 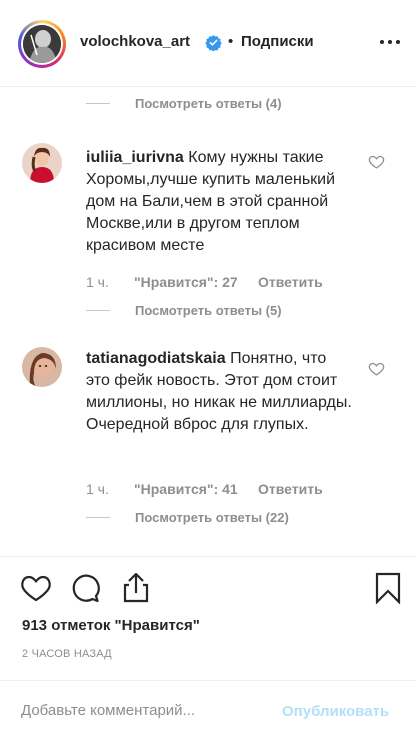 I want to click on view-replies-button: Посмотреть ответы (4), so click(x=184, y=103).